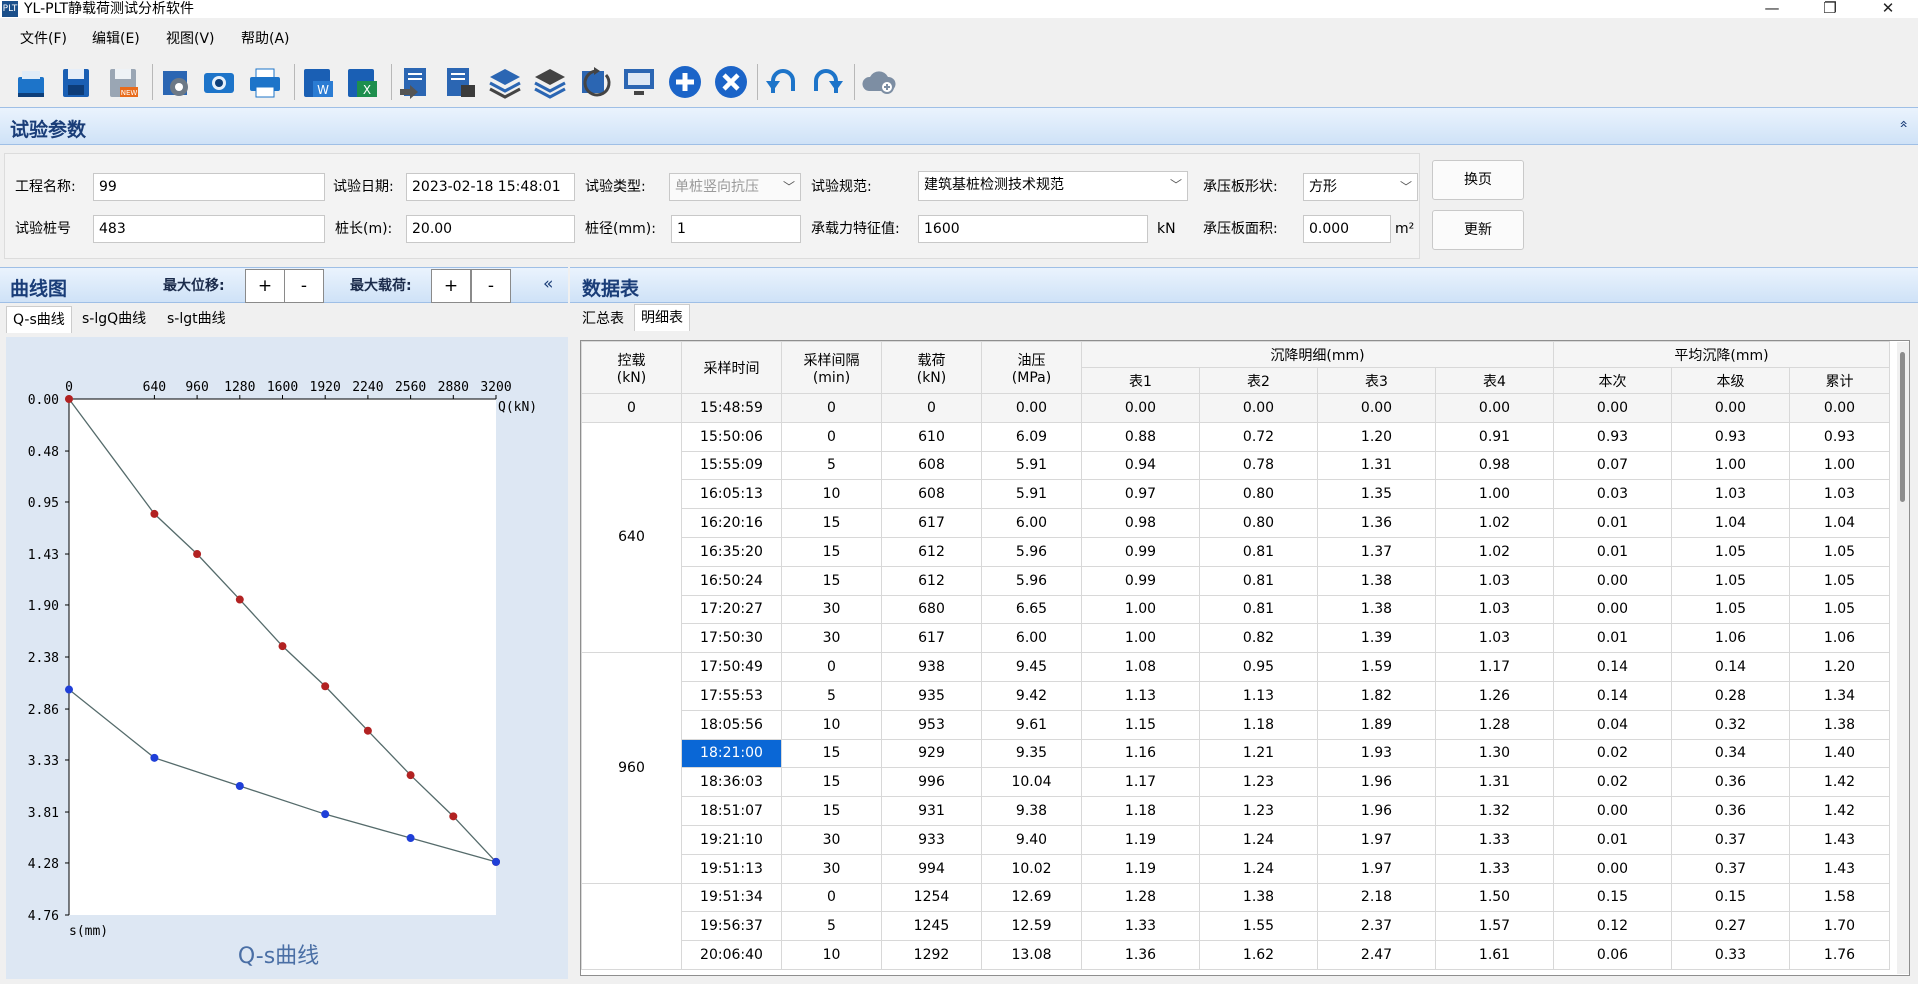 The height and width of the screenshot is (984, 1918). I want to click on table-cell: 1.28, so click(1140, 897).